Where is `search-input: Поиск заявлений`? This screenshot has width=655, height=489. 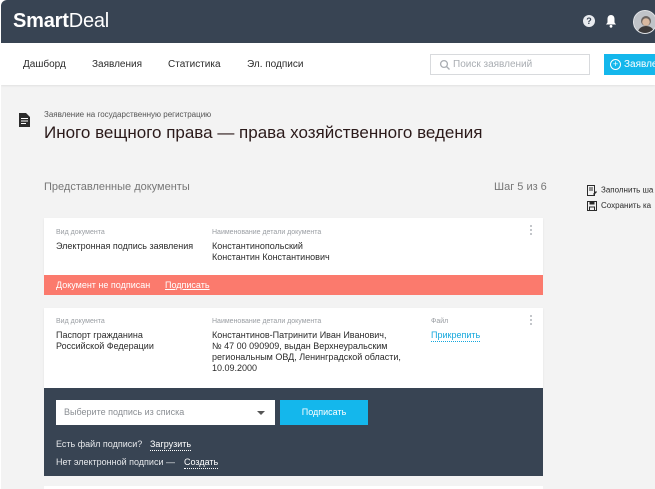 search-input: Поиск заявлений is located at coordinates (510, 64).